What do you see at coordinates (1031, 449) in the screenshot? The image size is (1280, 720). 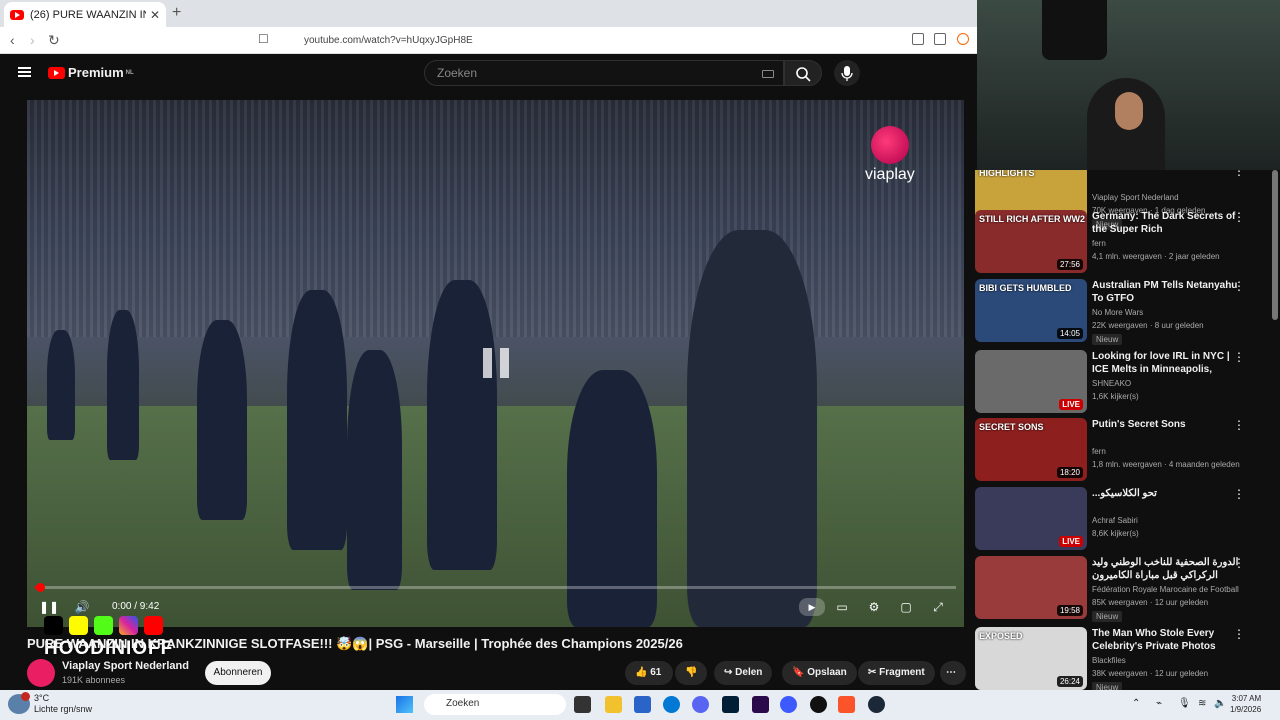 I see `video-thumbnail: SECRET SONS 18:20` at bounding box center [1031, 449].